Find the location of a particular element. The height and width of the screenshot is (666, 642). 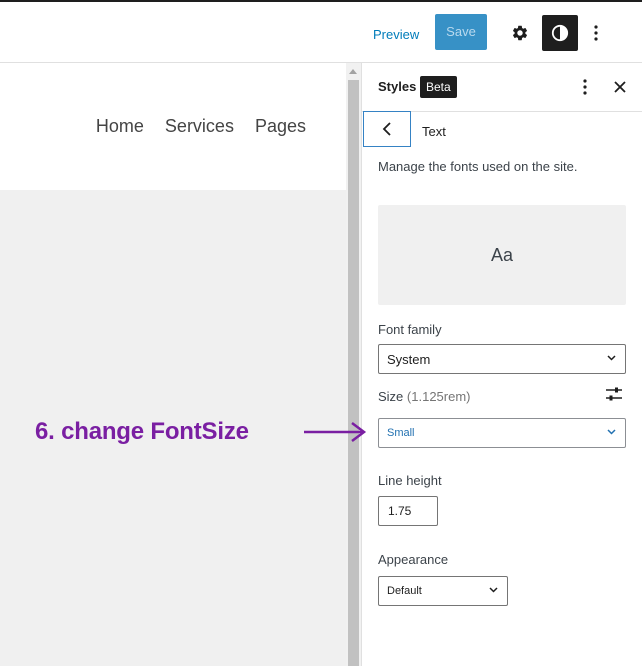

save-button: Save is located at coordinates (461, 32).